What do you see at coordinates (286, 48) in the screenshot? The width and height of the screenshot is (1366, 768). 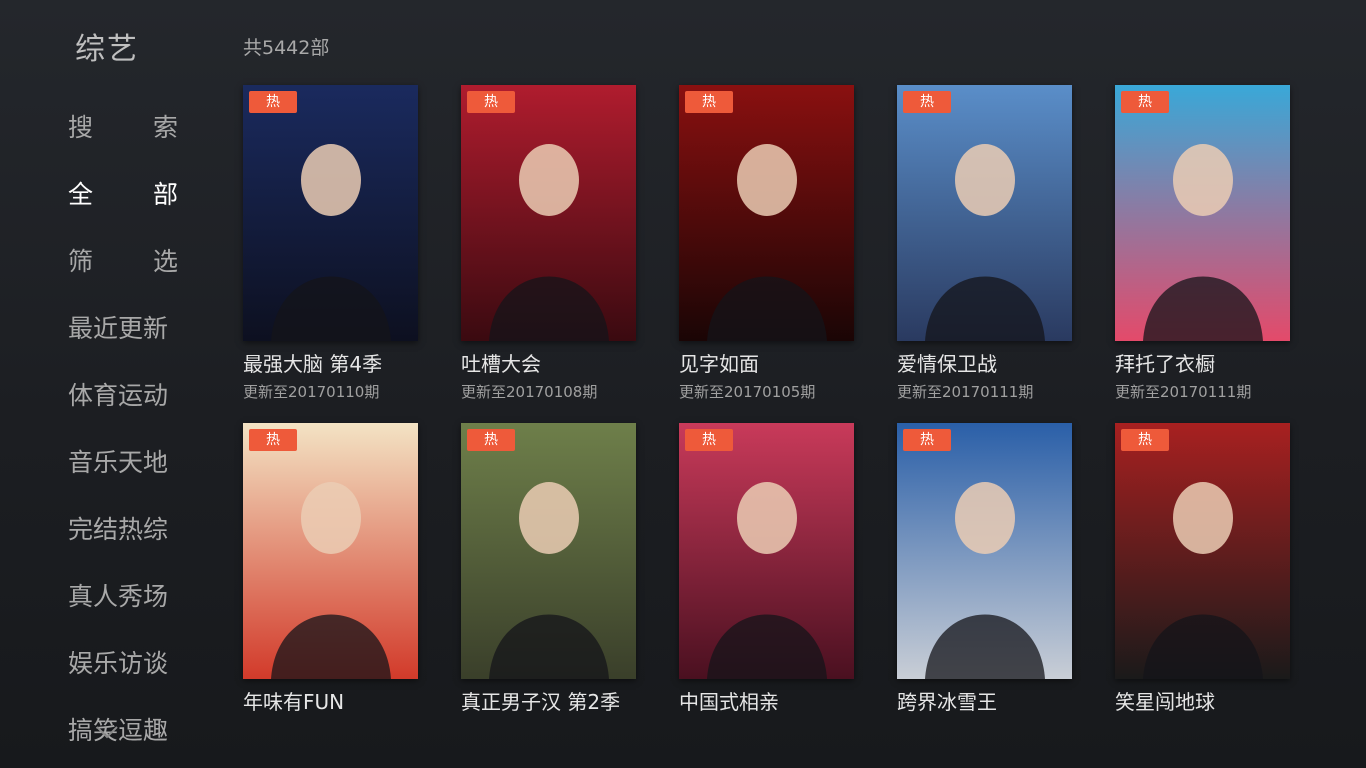 I see `total-count: 共5442部` at bounding box center [286, 48].